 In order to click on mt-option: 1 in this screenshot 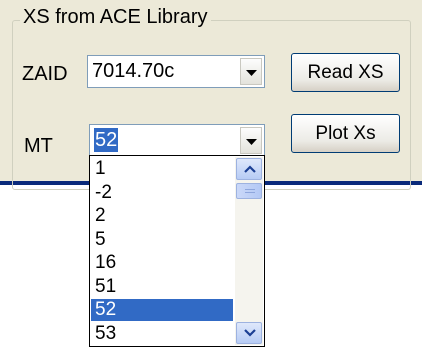, I will do `click(162, 169)`.